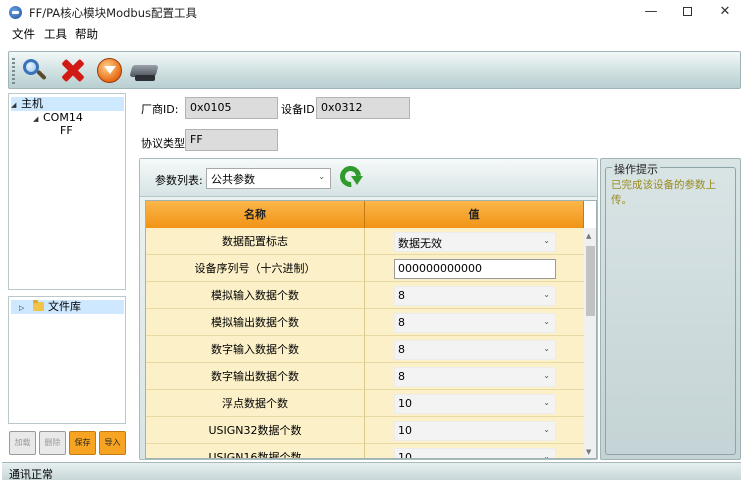 The height and width of the screenshot is (489, 750). I want to click on column-header-name: 名称, so click(255, 214).